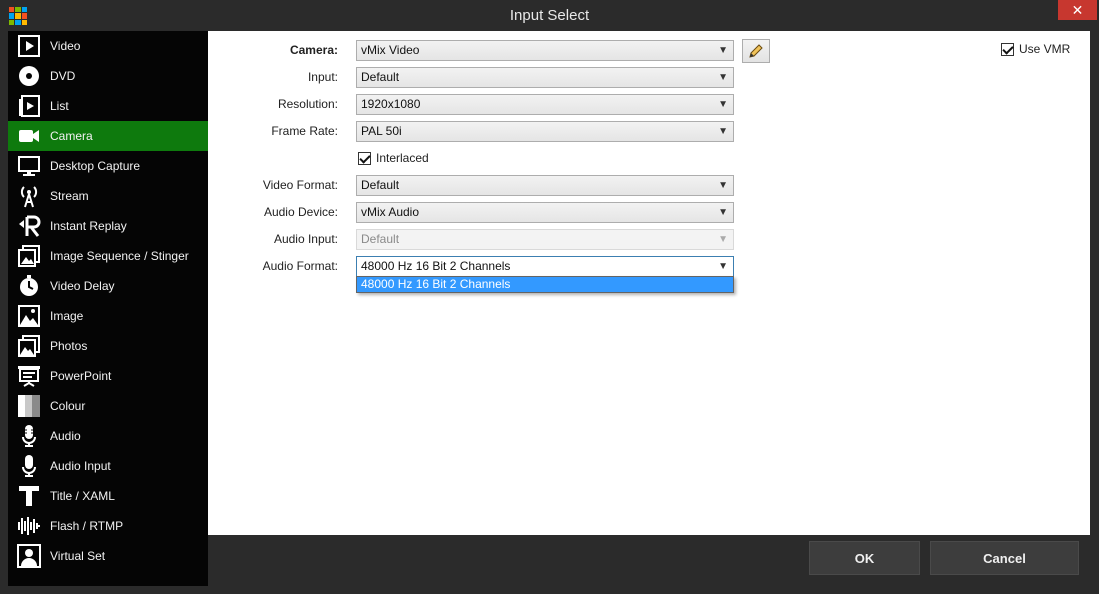 This screenshot has width=1099, height=594. Describe the element at coordinates (80, 466) in the screenshot. I see `sidebar-item-label: Audio Input` at that location.